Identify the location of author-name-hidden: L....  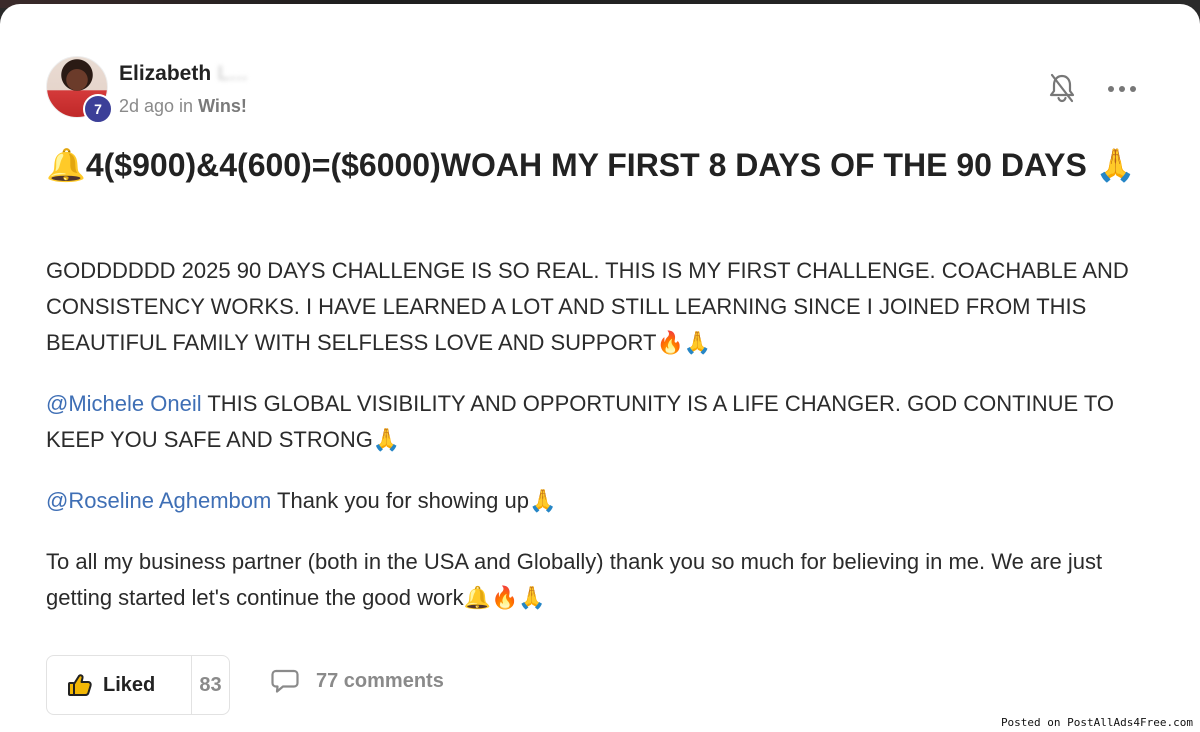
(232, 73).